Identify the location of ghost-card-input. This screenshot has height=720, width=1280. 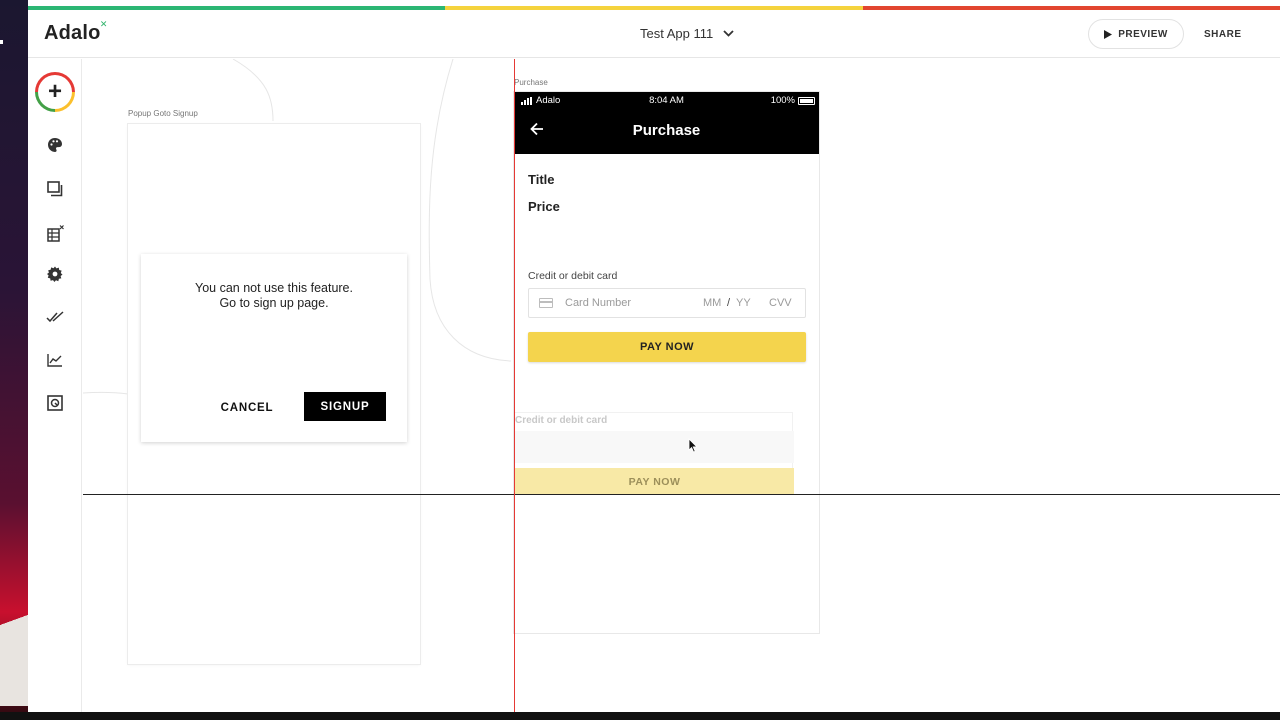
(654, 447).